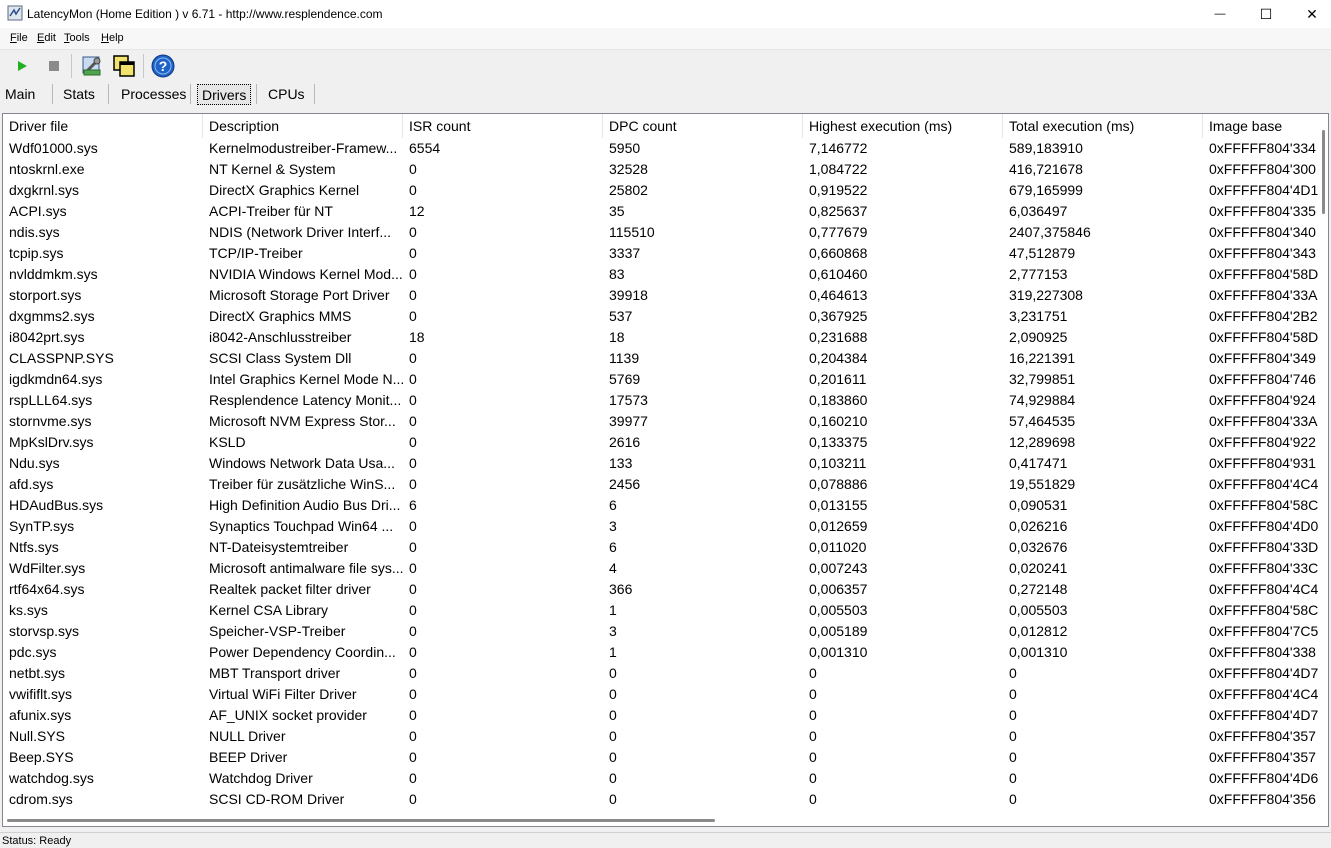 The image size is (1331, 848). What do you see at coordinates (1261, 126) in the screenshot?
I see `column-header-image-base: Image base` at bounding box center [1261, 126].